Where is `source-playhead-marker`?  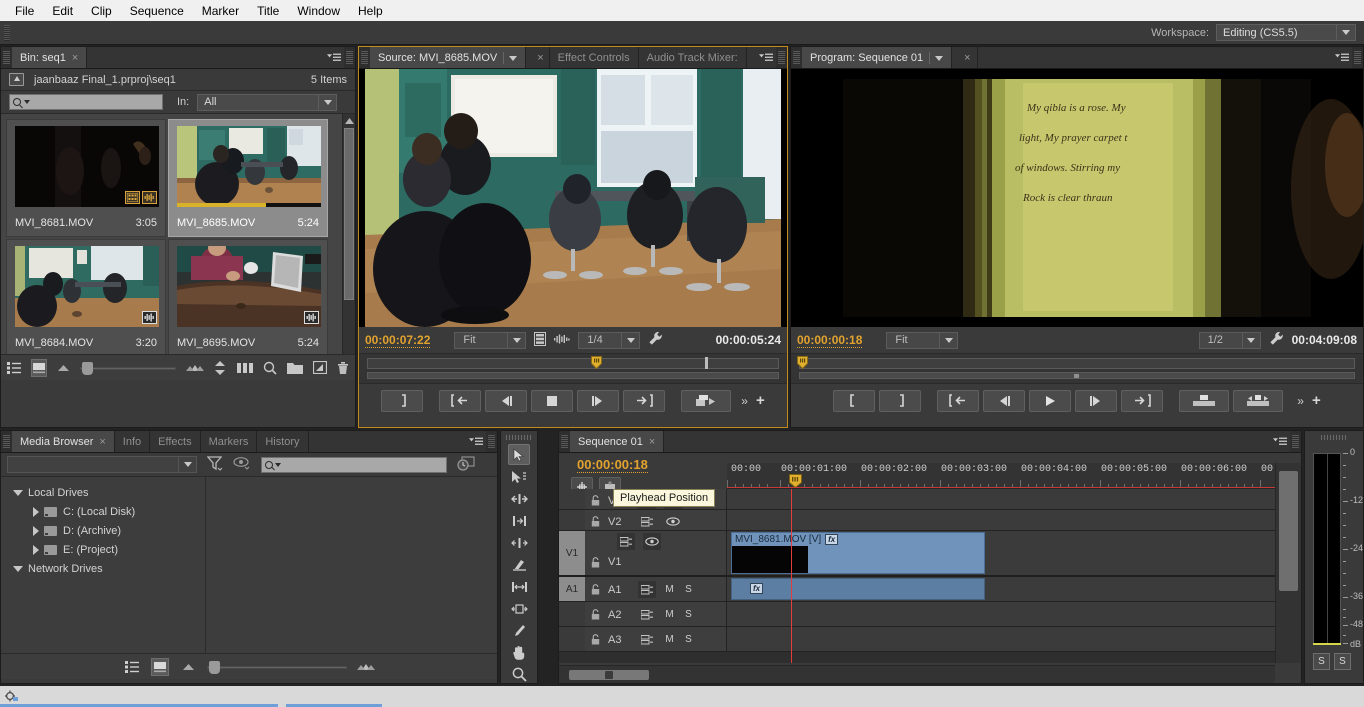 source-playhead-marker is located at coordinates (596, 363).